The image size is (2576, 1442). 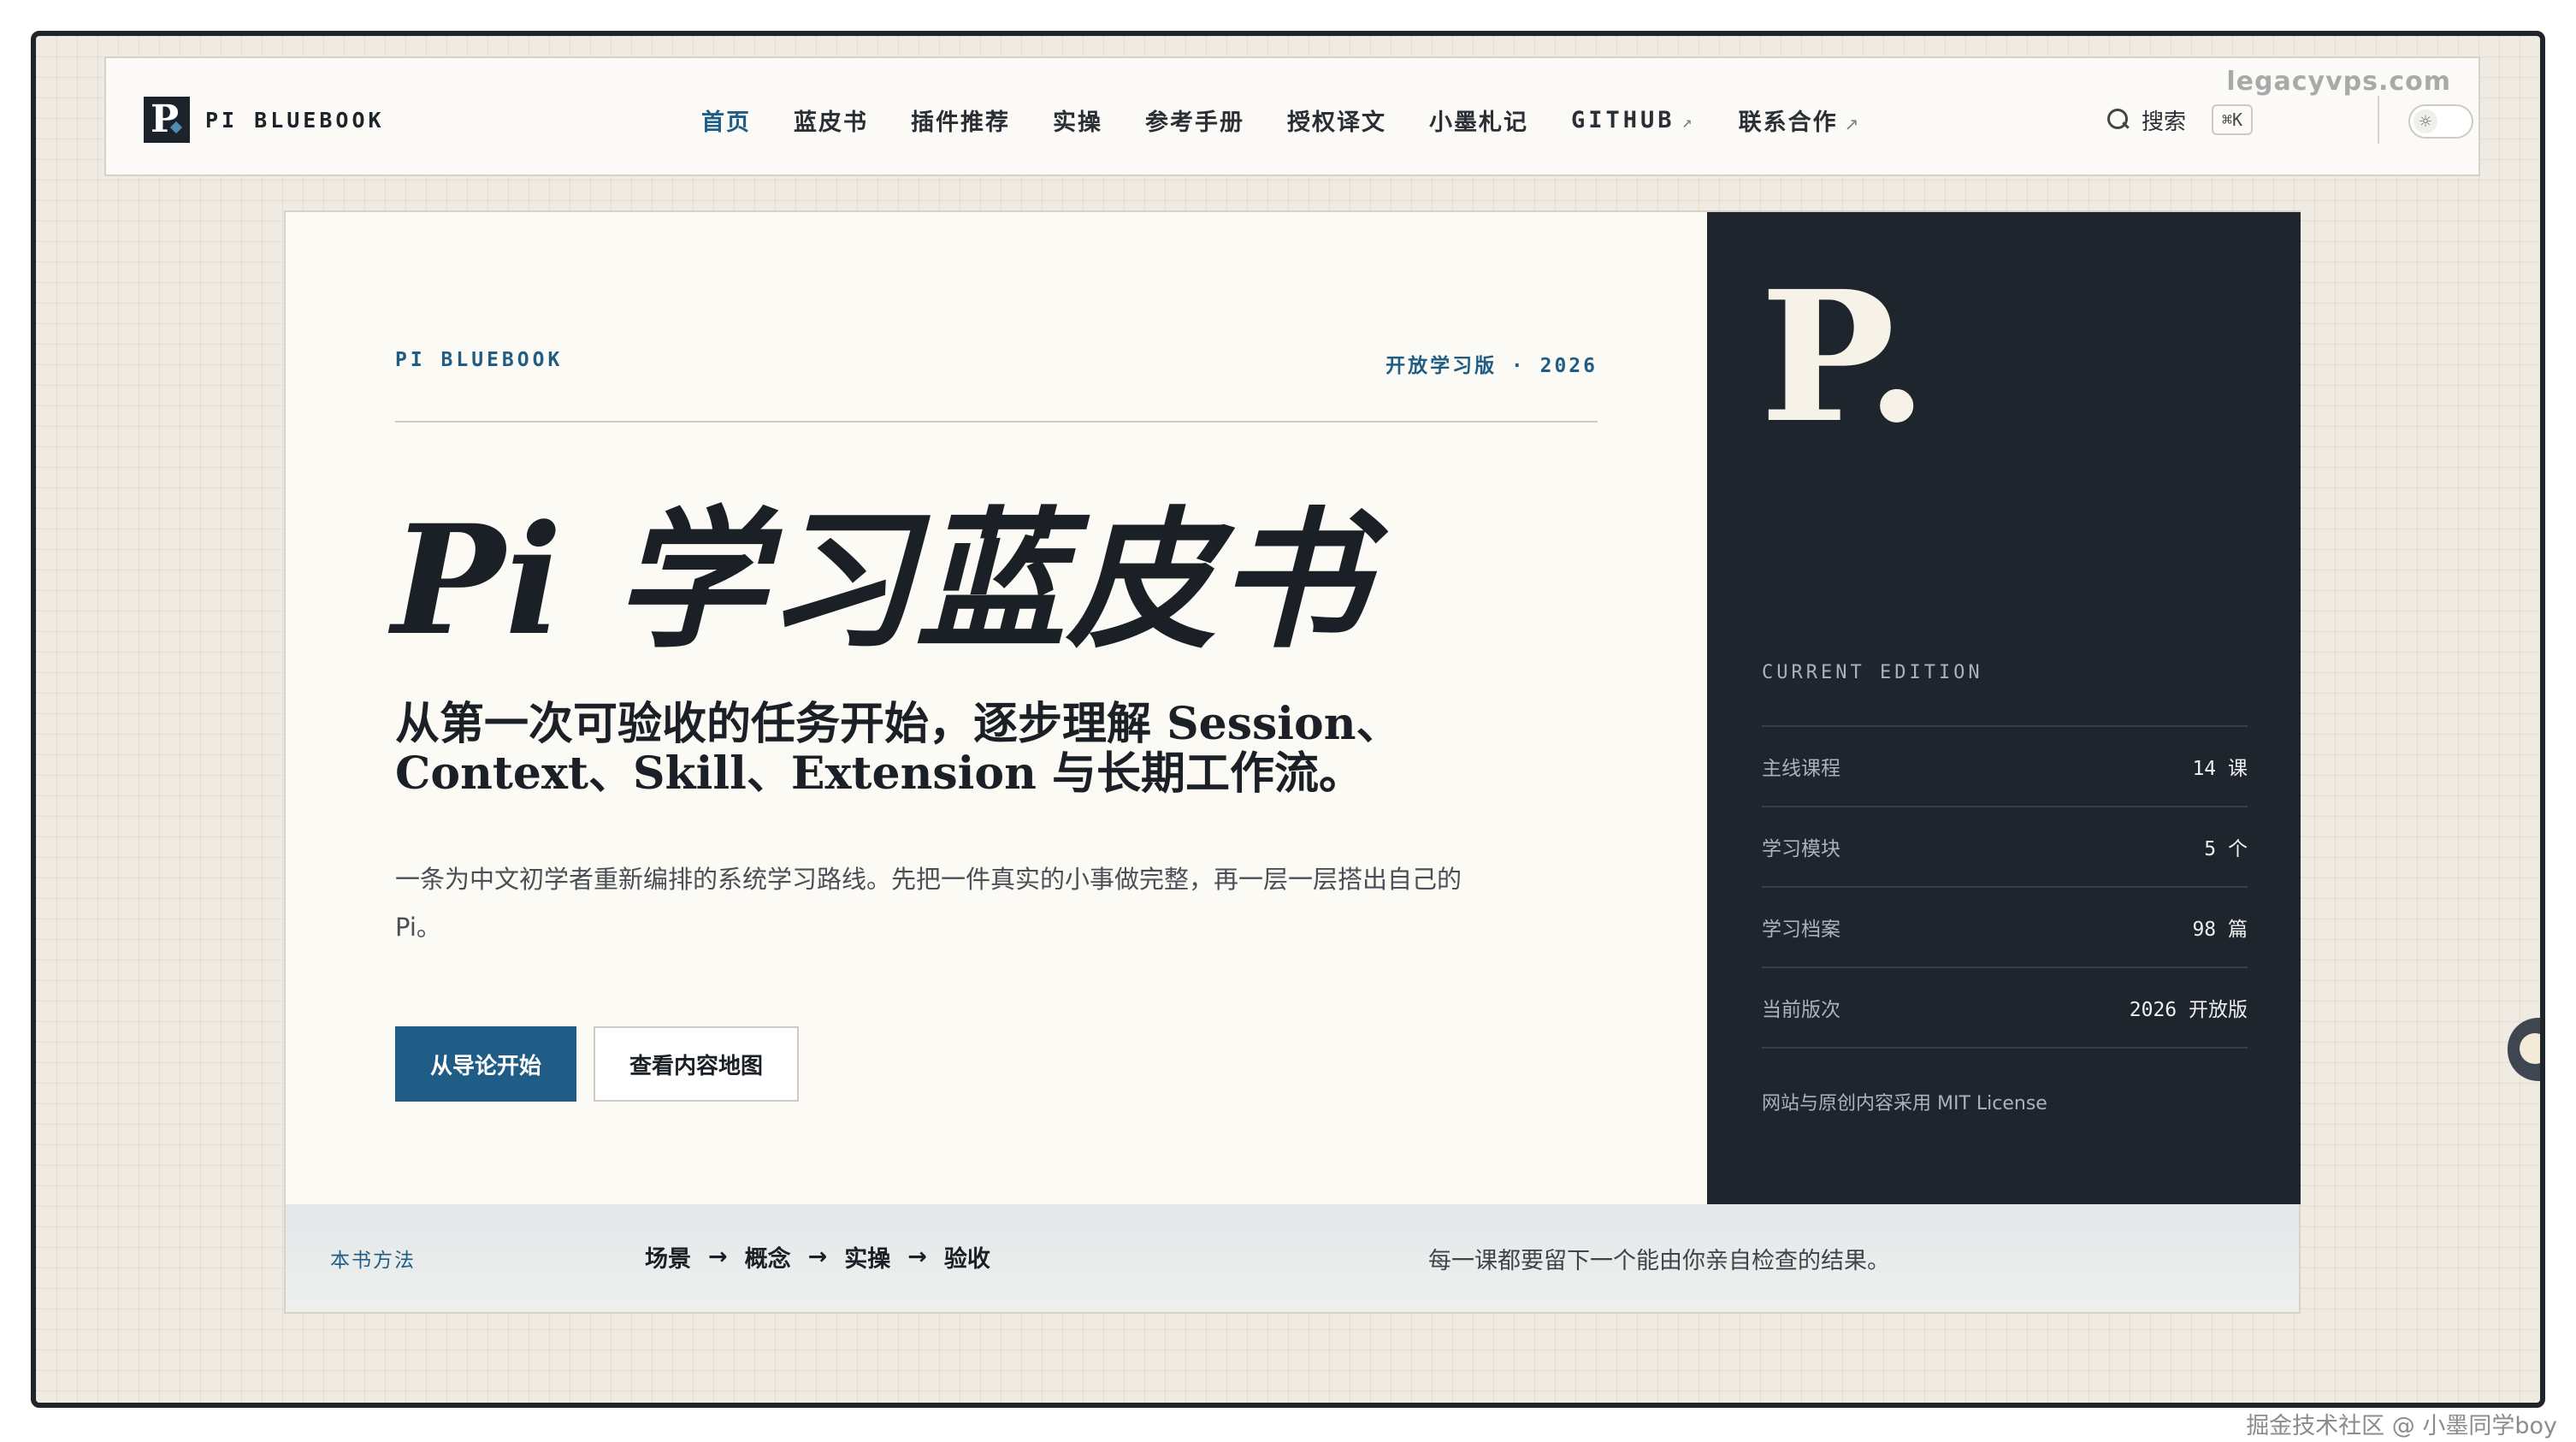 What do you see at coordinates (1336, 120) in the screenshot?
I see `nav-item-translations: 授权译文` at bounding box center [1336, 120].